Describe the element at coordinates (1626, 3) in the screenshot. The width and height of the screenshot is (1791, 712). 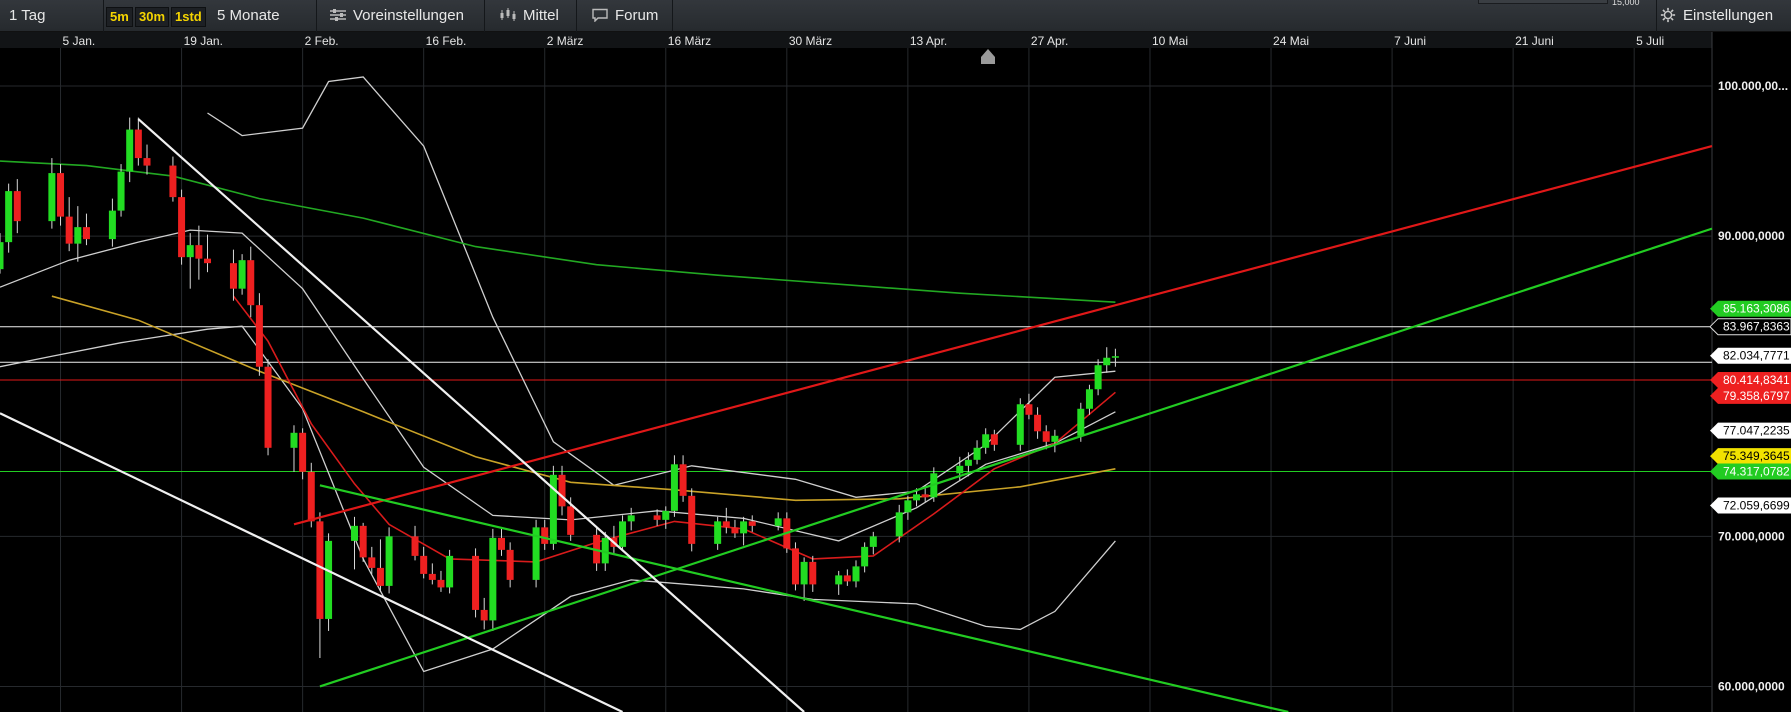
I see `top-panel-value: 15,000` at that location.